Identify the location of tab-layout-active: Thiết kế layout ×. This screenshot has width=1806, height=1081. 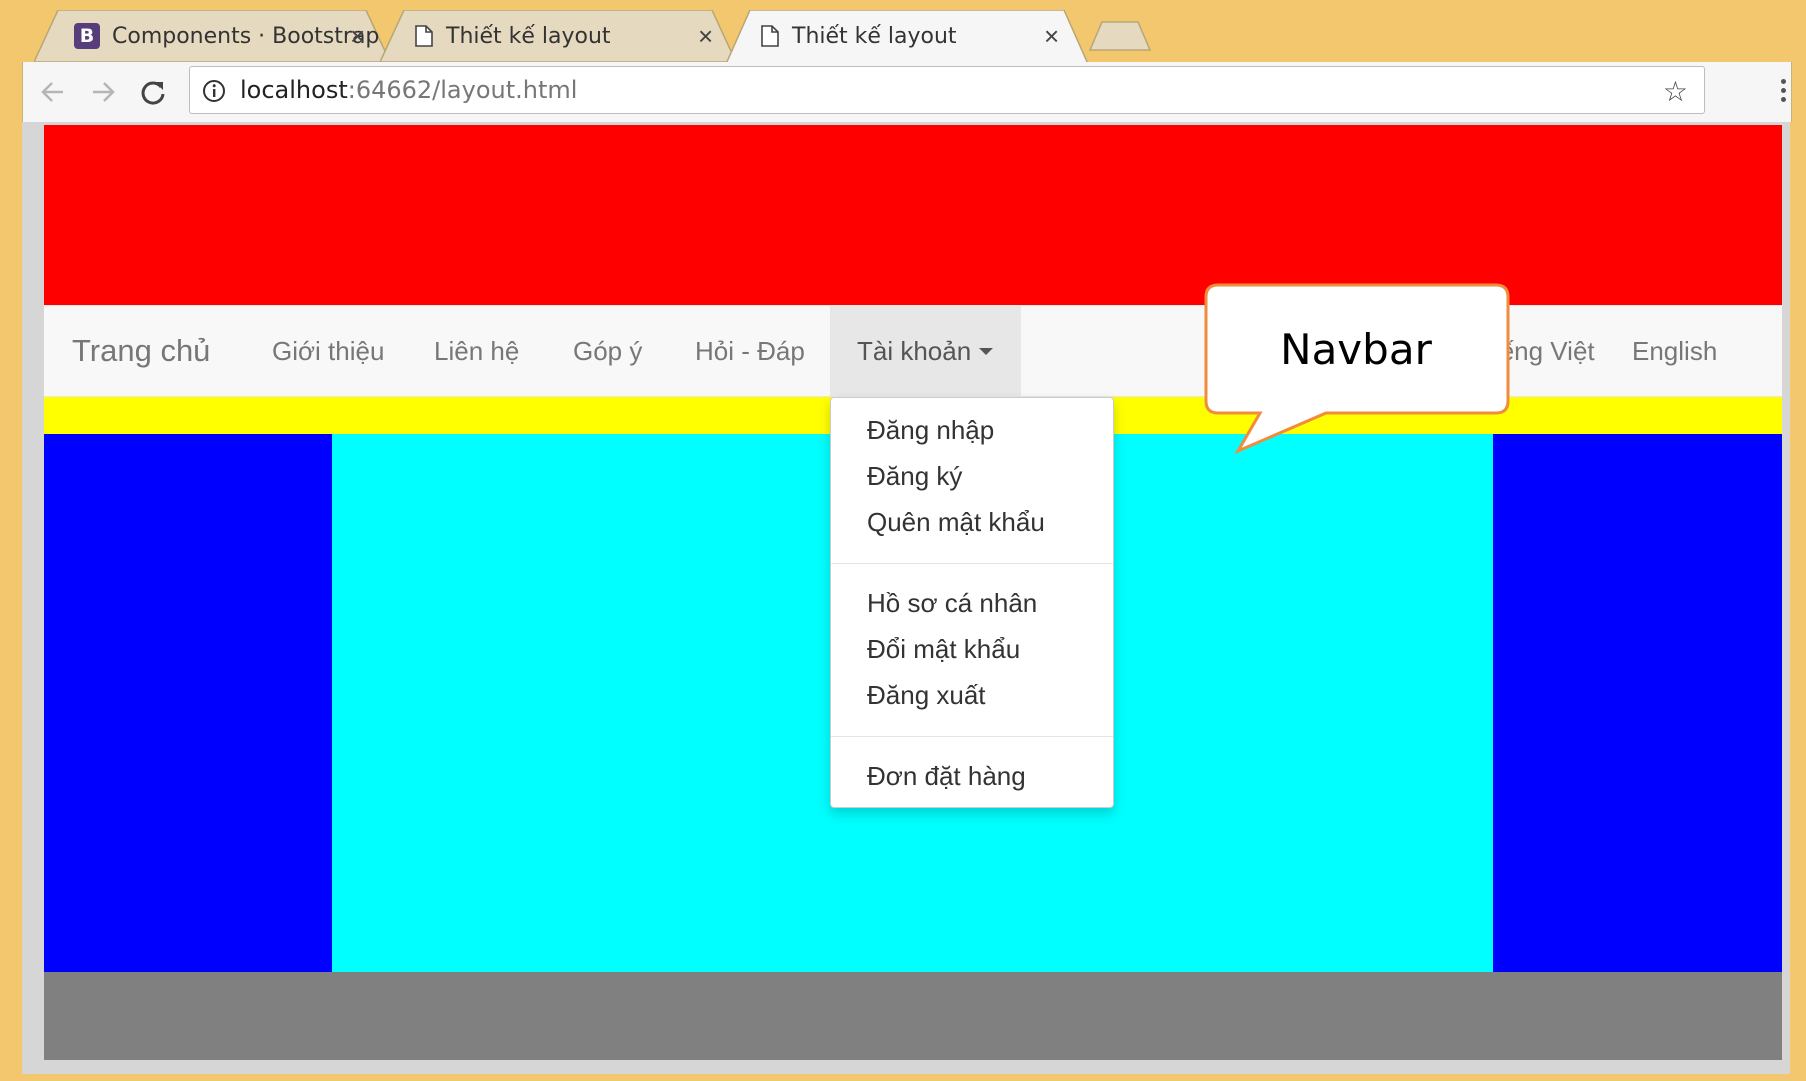
(907, 37).